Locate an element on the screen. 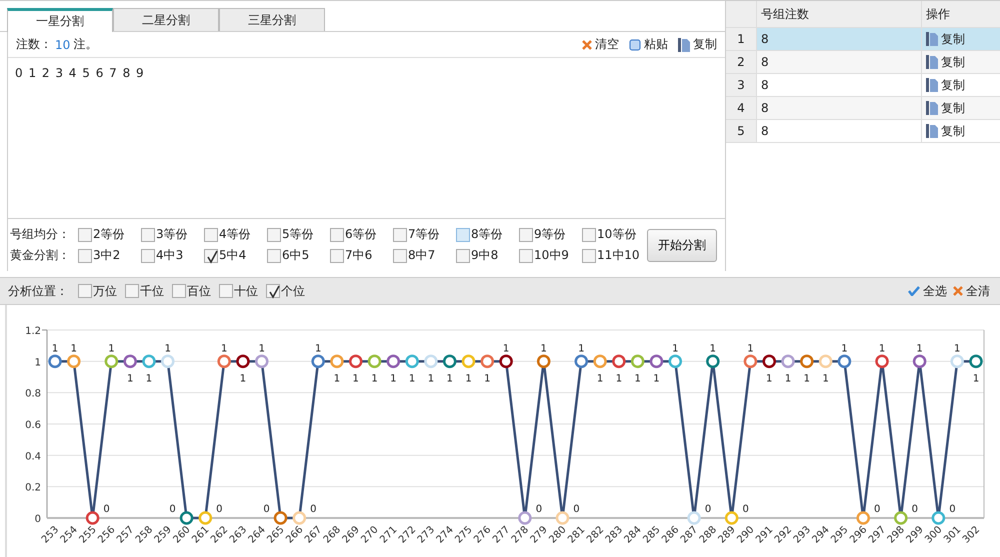 Image resolution: width=1000 pixels, height=557 pixels. split-checkbox: 4中3 is located at coordinates (172, 255).